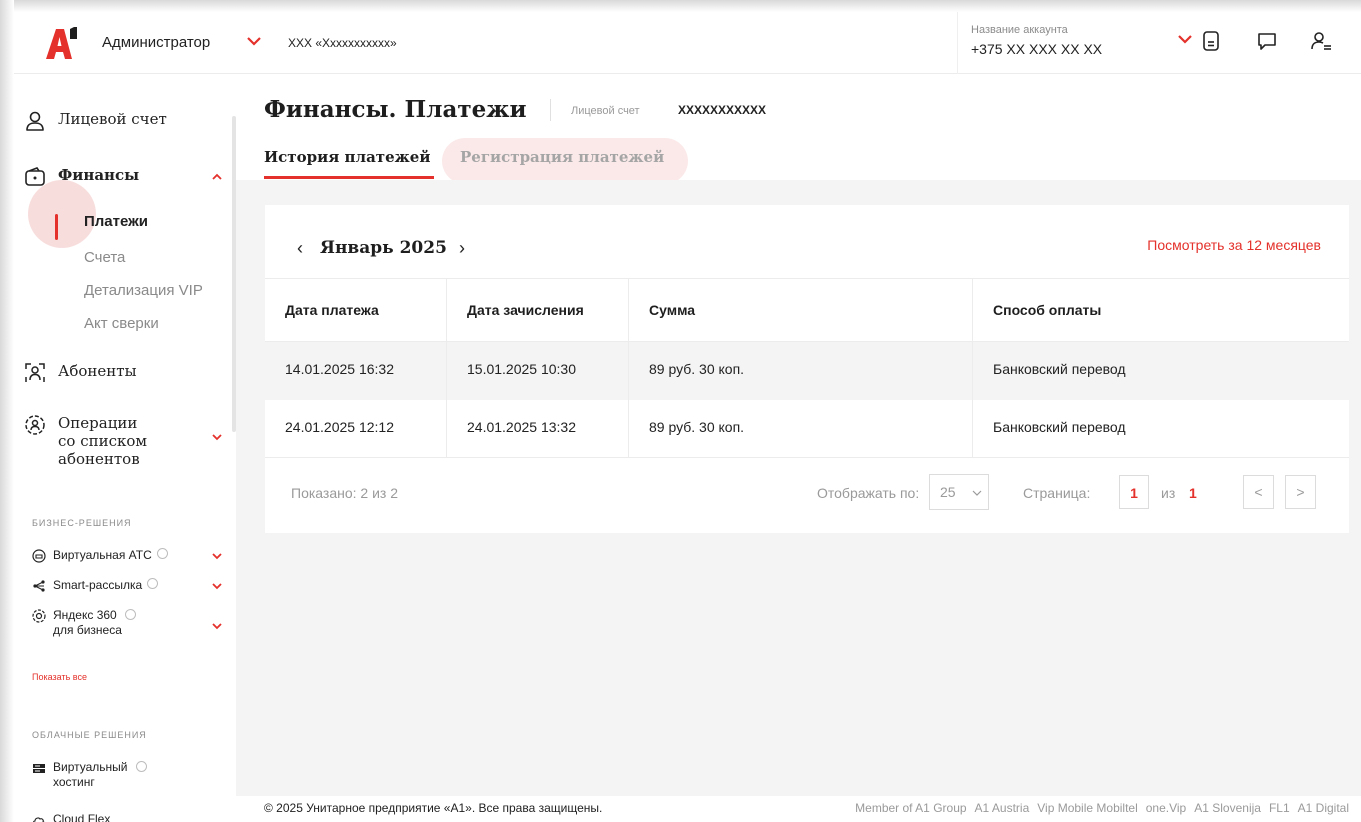 Image resolution: width=1361 pixels, height=822 pixels. I want to click on show-all-link: Показать все, so click(59, 677).